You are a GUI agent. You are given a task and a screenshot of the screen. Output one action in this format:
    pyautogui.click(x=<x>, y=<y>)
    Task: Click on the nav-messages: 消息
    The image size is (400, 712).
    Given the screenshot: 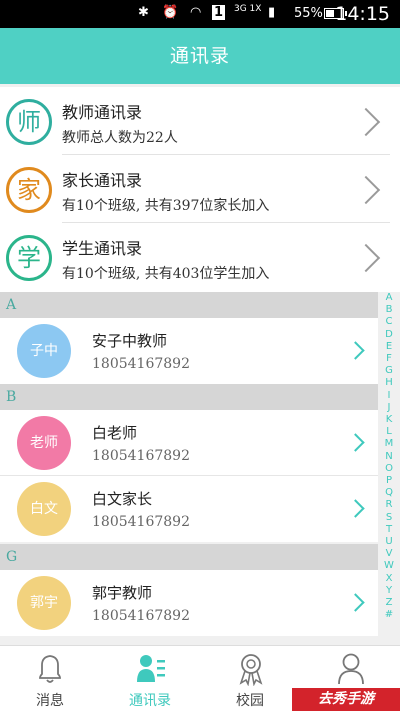 What is the action you would take?
    pyautogui.click(x=50, y=679)
    